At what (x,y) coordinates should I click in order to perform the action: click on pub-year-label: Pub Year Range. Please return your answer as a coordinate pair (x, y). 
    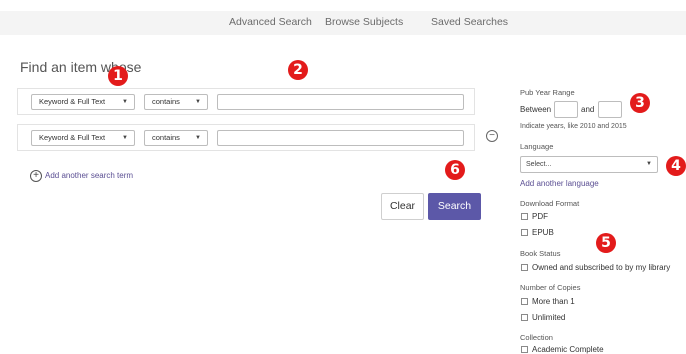
    Looking at the image, I should click on (547, 92).